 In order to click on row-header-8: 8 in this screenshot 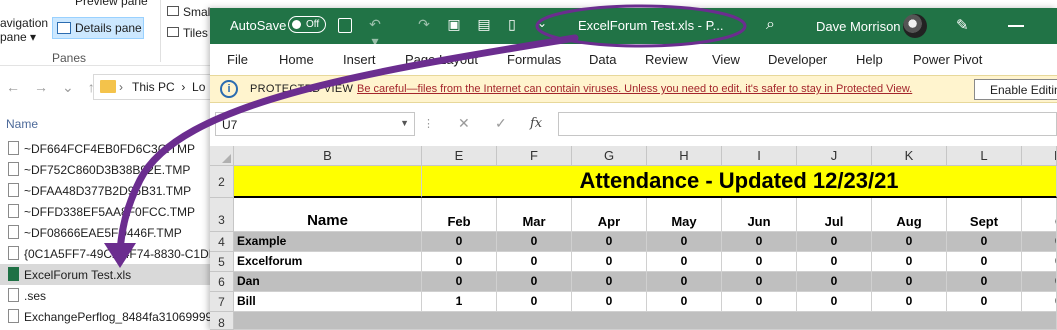, I will do `click(222, 321)`.